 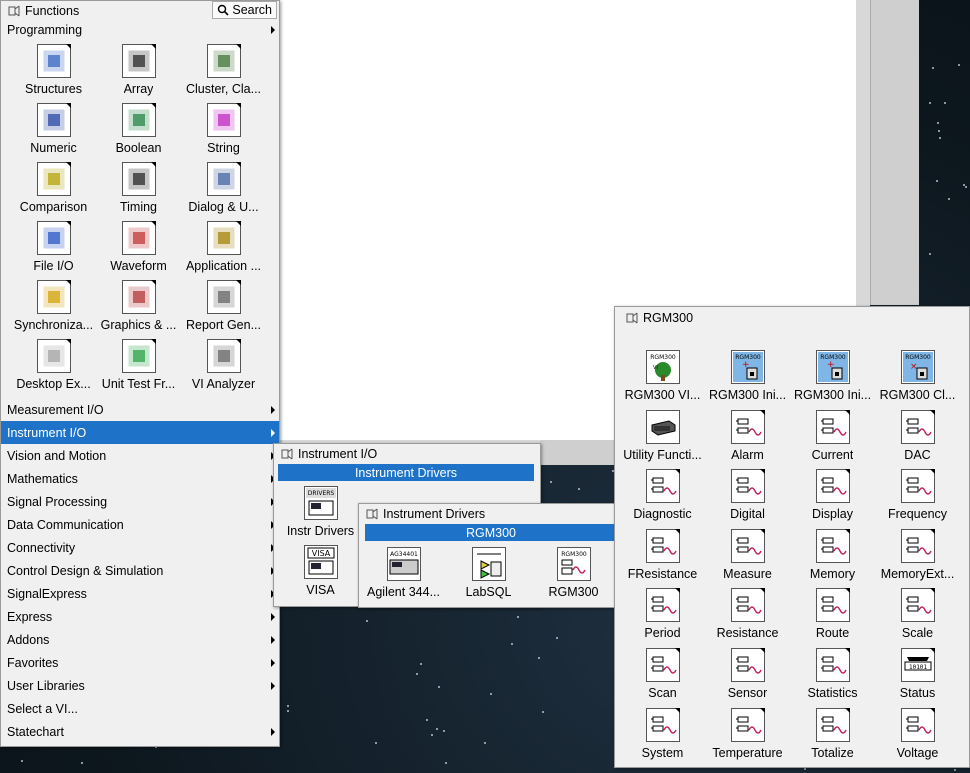 What do you see at coordinates (223, 61) in the screenshot?
I see `cluster-icon` at bounding box center [223, 61].